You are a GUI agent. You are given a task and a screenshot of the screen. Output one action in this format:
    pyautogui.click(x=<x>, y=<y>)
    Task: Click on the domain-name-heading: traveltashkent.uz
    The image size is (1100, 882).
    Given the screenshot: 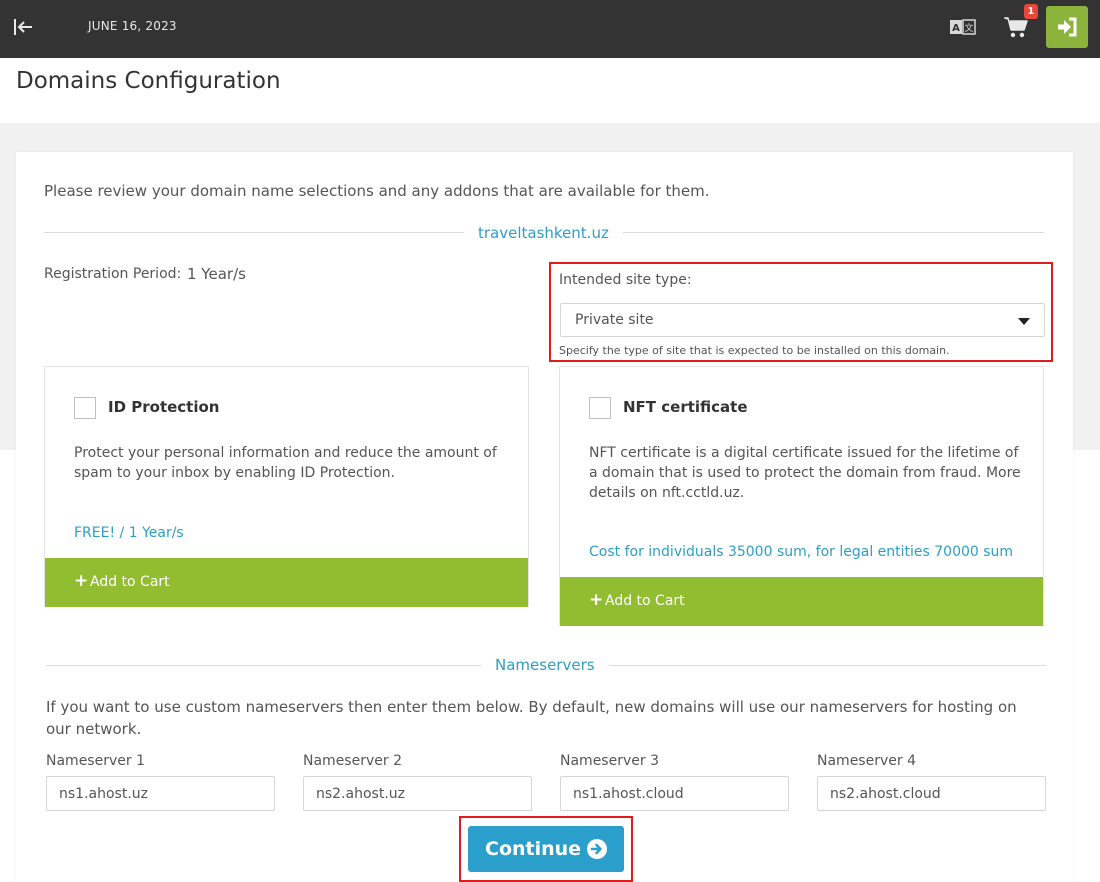 What is the action you would take?
    pyautogui.click(x=543, y=233)
    